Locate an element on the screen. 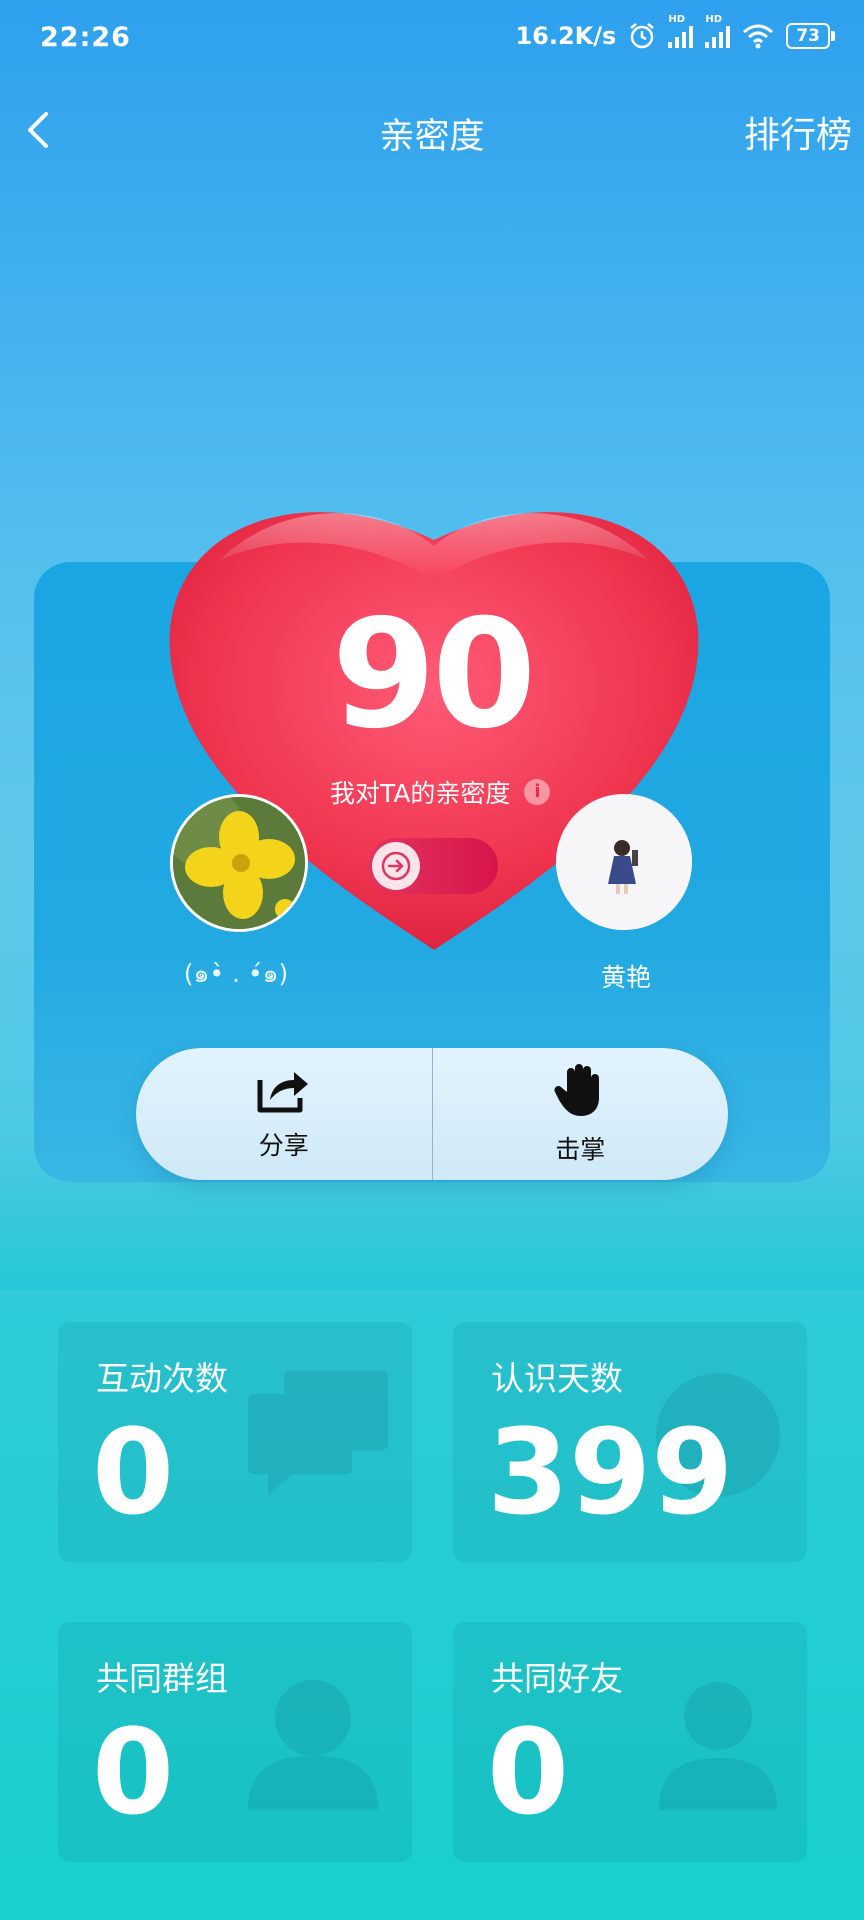  battery-icon: 73 is located at coordinates (810, 36).